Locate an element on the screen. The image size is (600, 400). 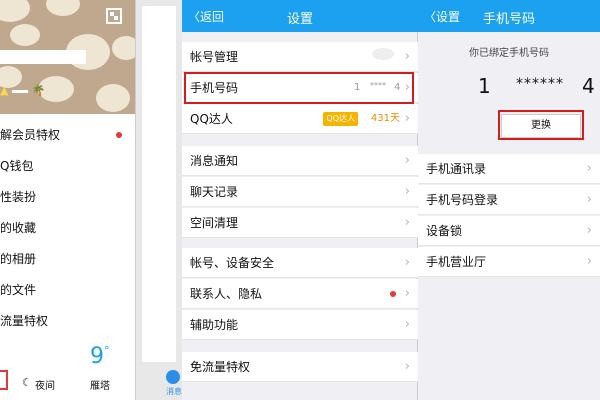
moon-icon: ☾ is located at coordinates (27, 382).